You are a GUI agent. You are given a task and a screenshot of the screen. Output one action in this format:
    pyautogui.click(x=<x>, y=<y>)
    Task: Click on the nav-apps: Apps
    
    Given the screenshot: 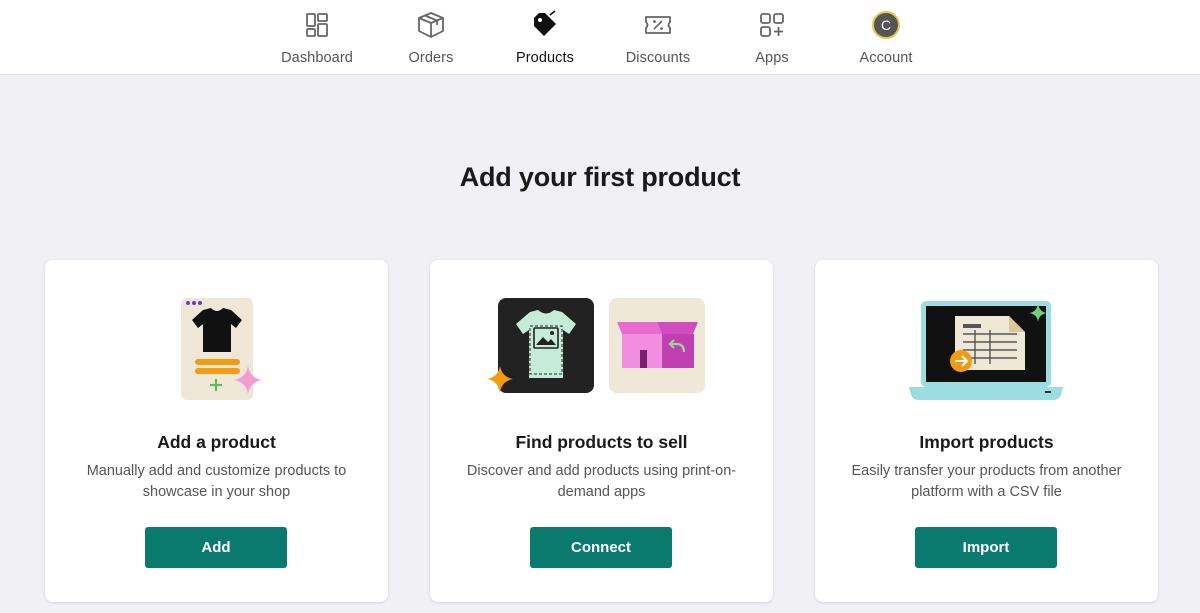 What is the action you would take?
    pyautogui.click(x=772, y=38)
    